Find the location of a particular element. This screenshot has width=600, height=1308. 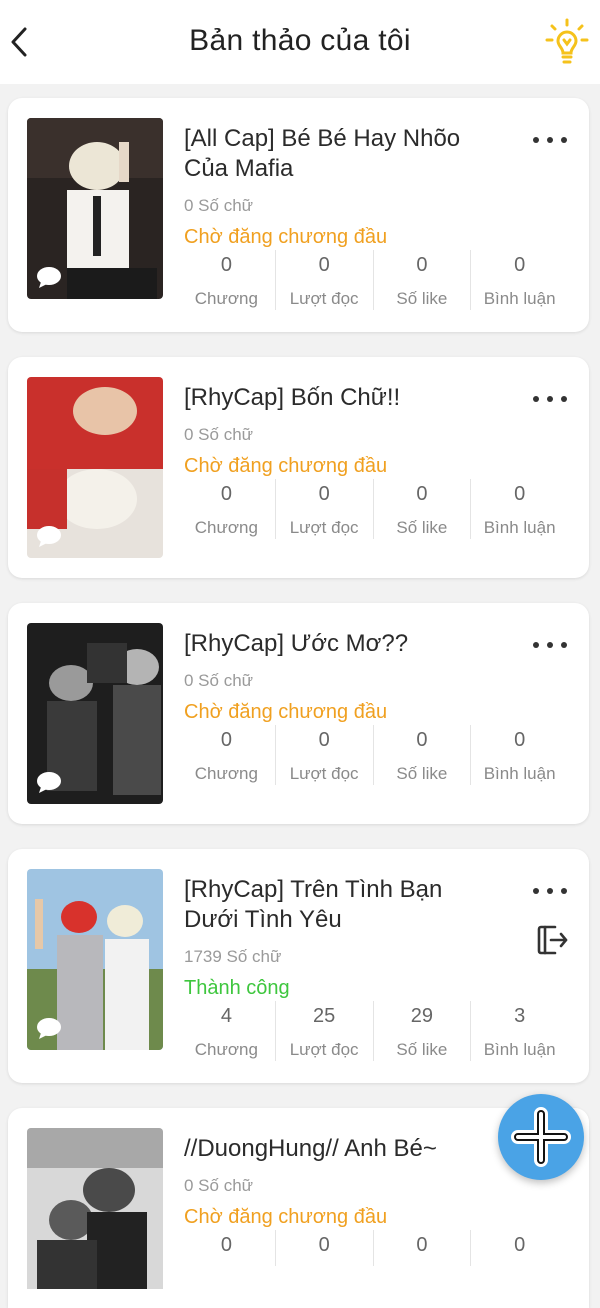

story-title: [RhyCap] Ước Mơ?? is located at coordinates (344, 644).